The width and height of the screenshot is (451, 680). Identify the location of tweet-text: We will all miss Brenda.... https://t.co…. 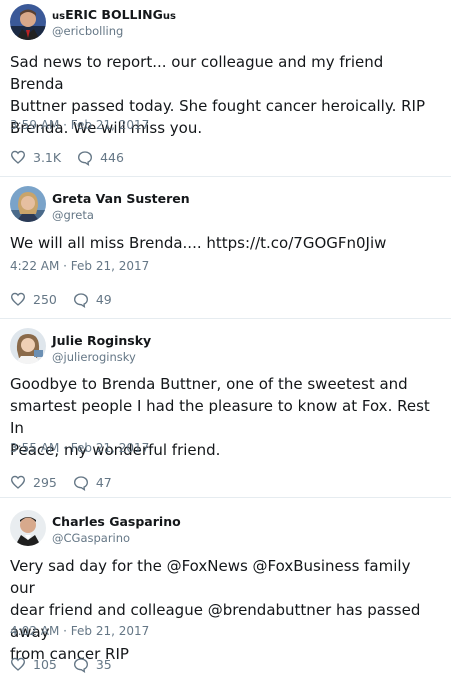
(225, 243).